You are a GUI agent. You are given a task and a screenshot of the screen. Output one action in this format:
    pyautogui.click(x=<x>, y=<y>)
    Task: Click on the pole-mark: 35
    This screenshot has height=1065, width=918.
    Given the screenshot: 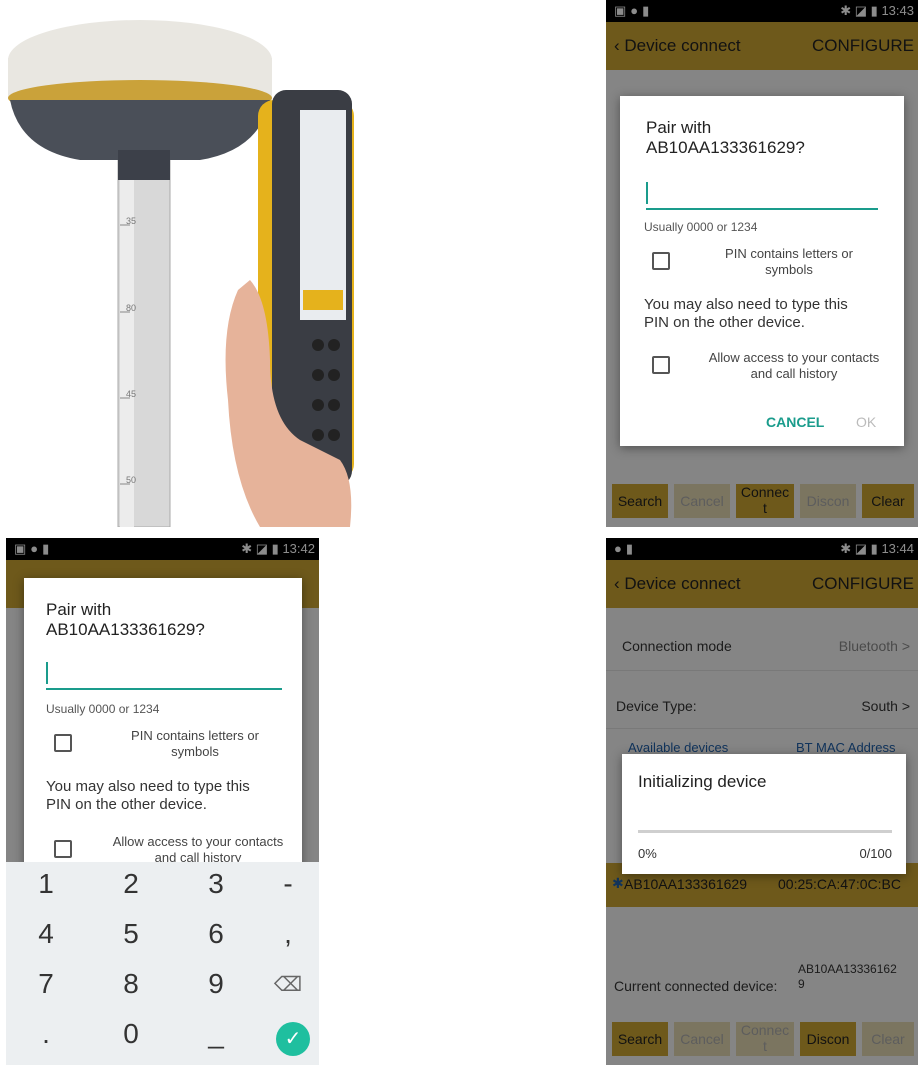 What is the action you would take?
    pyautogui.click(x=131, y=221)
    